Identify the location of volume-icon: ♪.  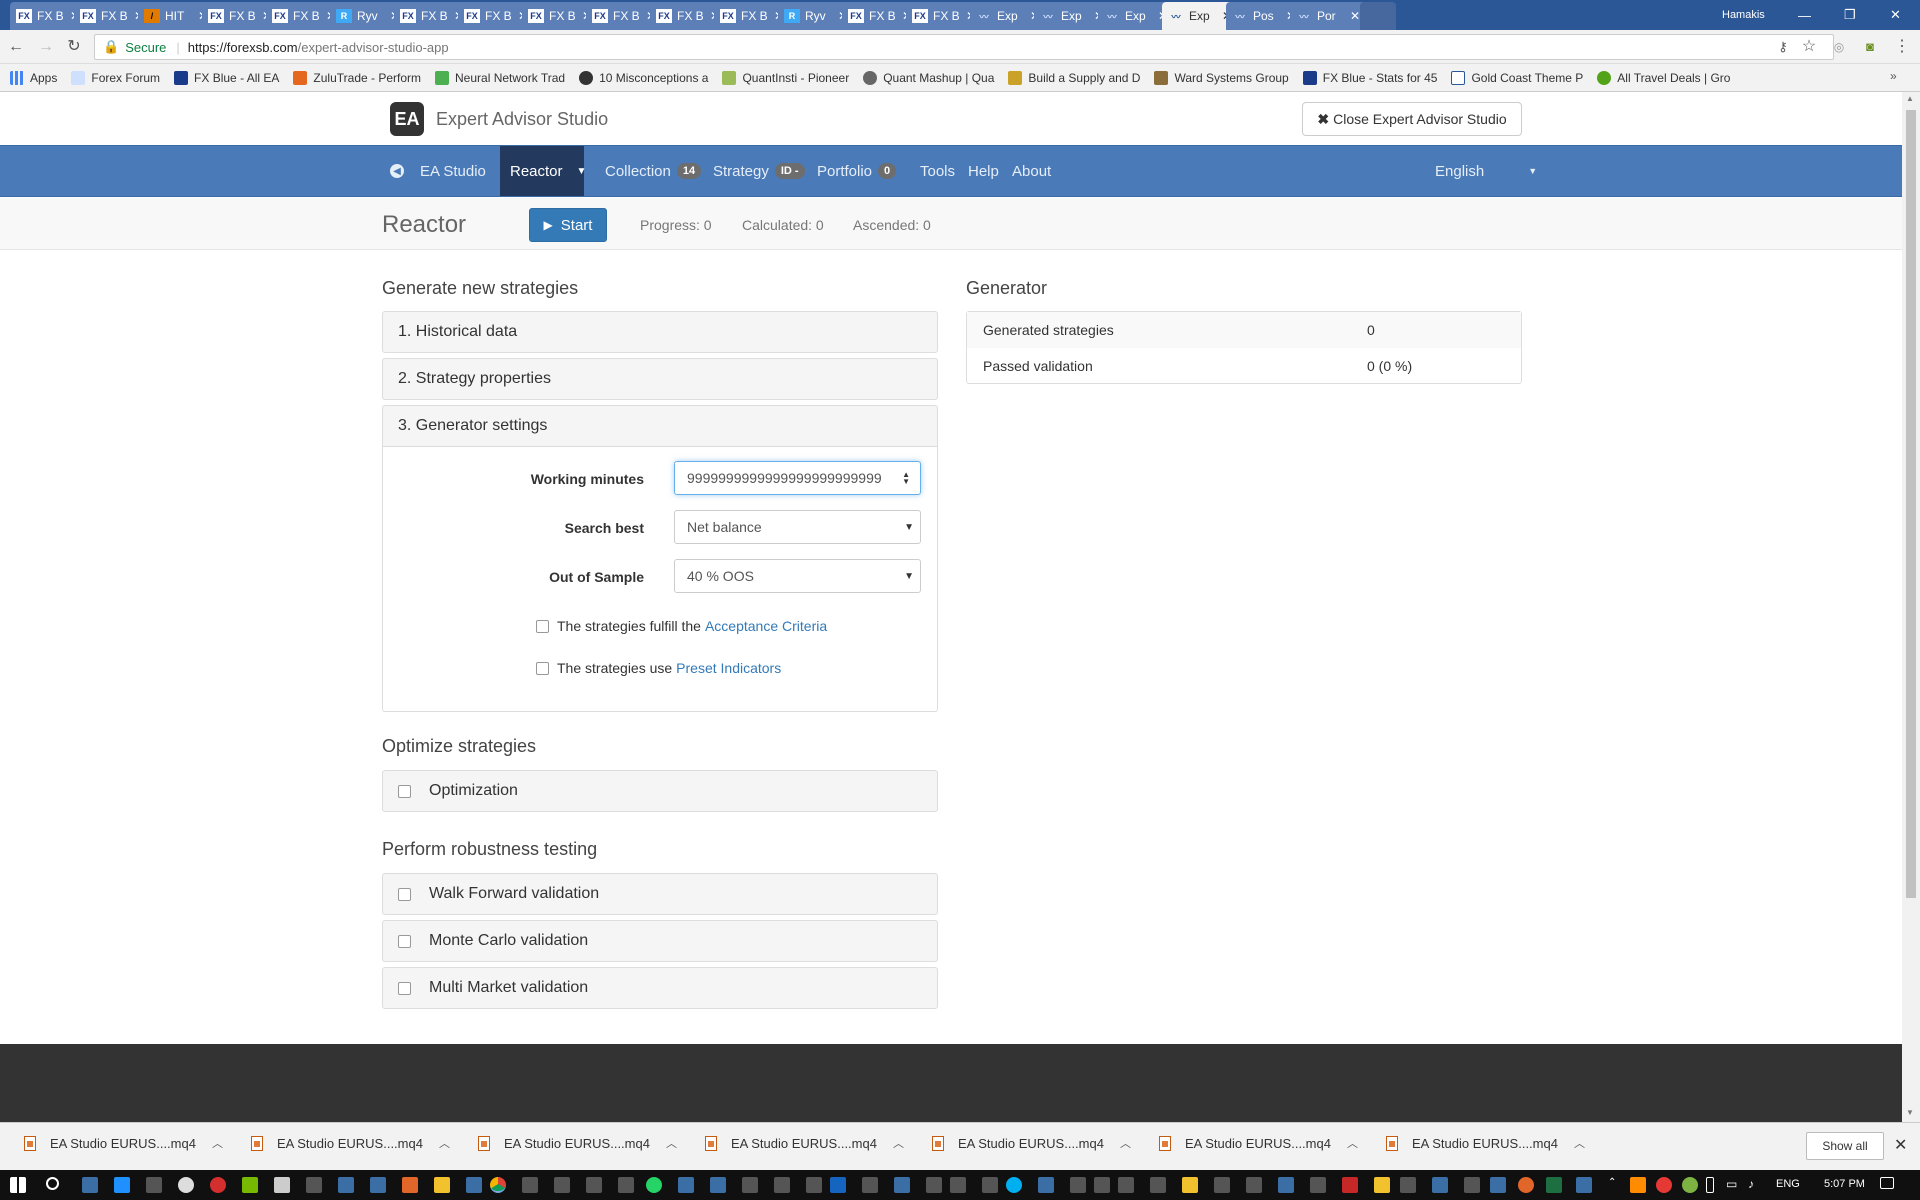
(1751, 1185).